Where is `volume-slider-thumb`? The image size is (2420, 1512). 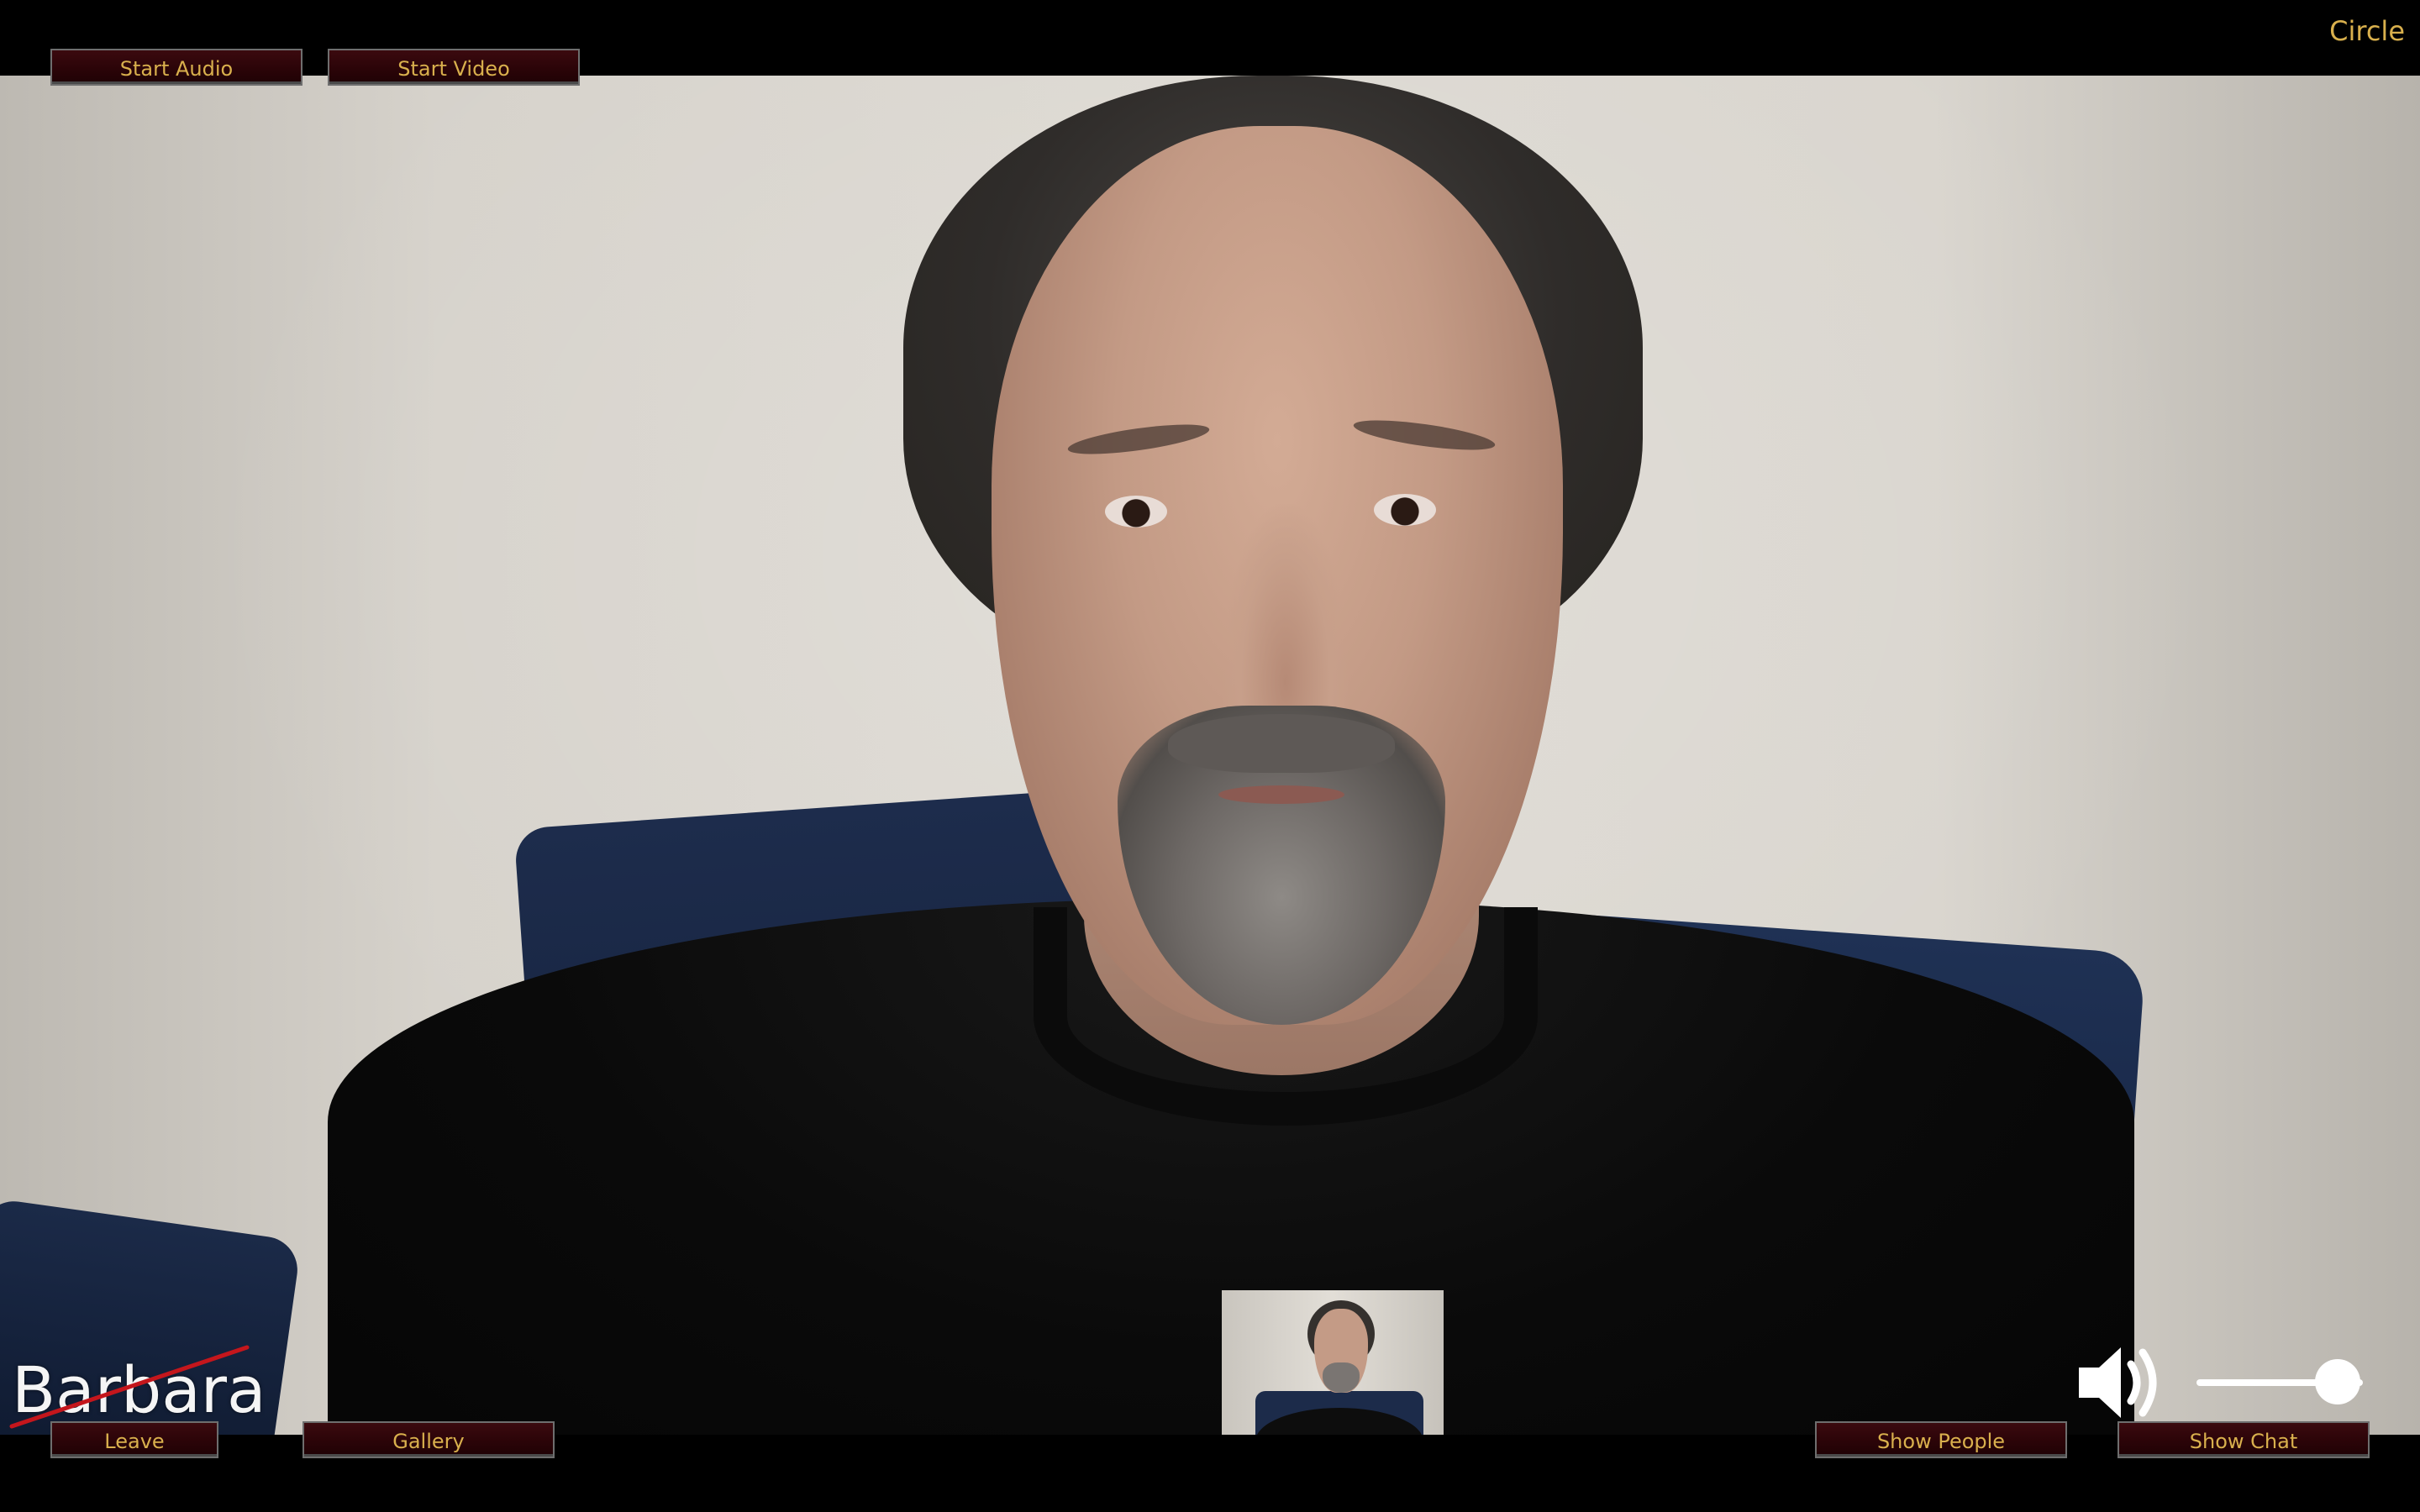
volume-slider-thumb is located at coordinates (2338, 1381).